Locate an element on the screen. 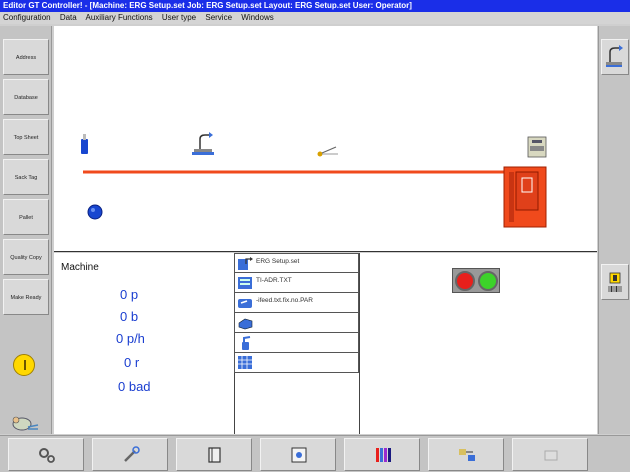 This screenshot has height=472, width=630. sidebar-item-top-sheet: Top Sheet is located at coordinates (26, 137).